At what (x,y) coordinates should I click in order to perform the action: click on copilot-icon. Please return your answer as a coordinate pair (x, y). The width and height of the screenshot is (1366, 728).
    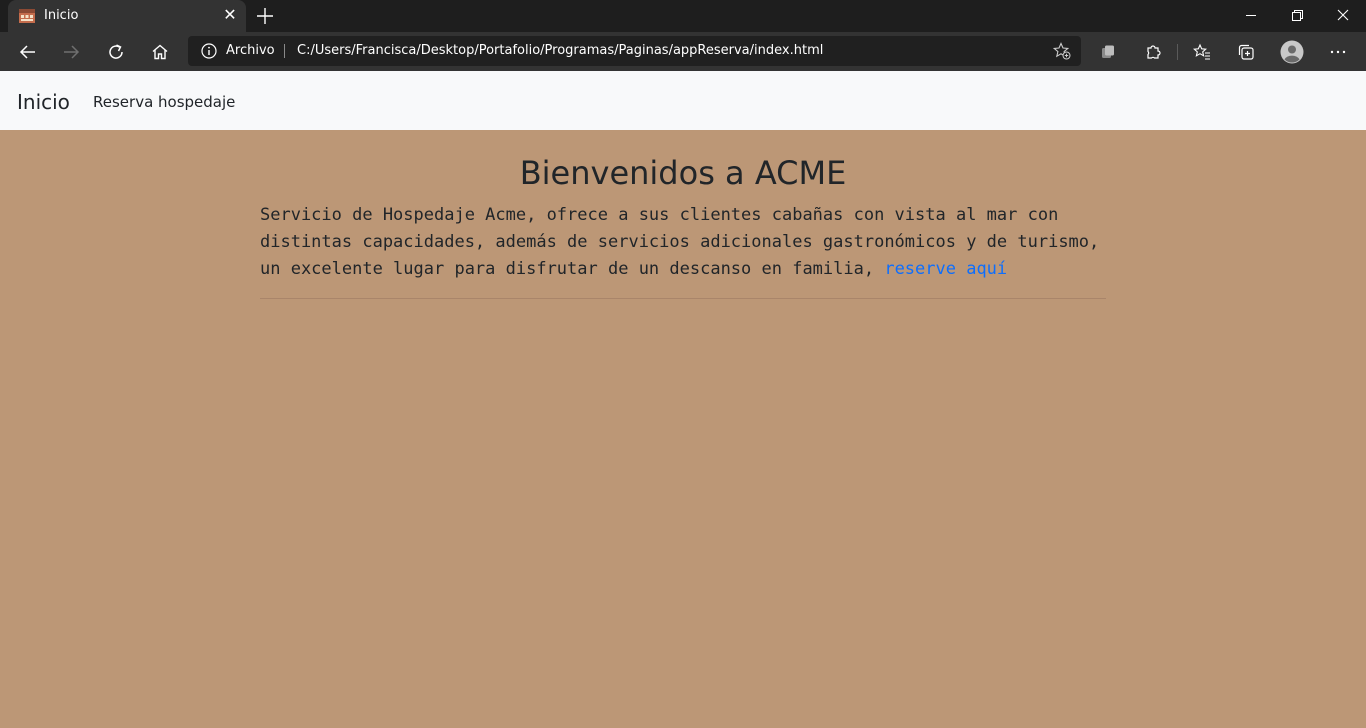
    Looking at the image, I should click on (1108, 51).